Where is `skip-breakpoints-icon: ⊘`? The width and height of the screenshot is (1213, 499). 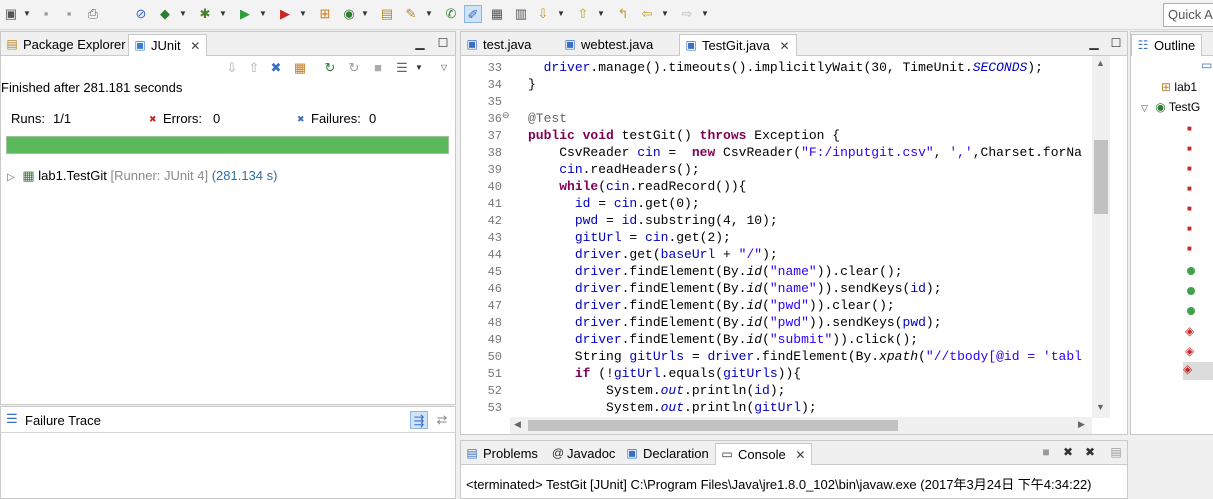
skip-breakpoints-icon: ⊘ is located at coordinates (141, 14).